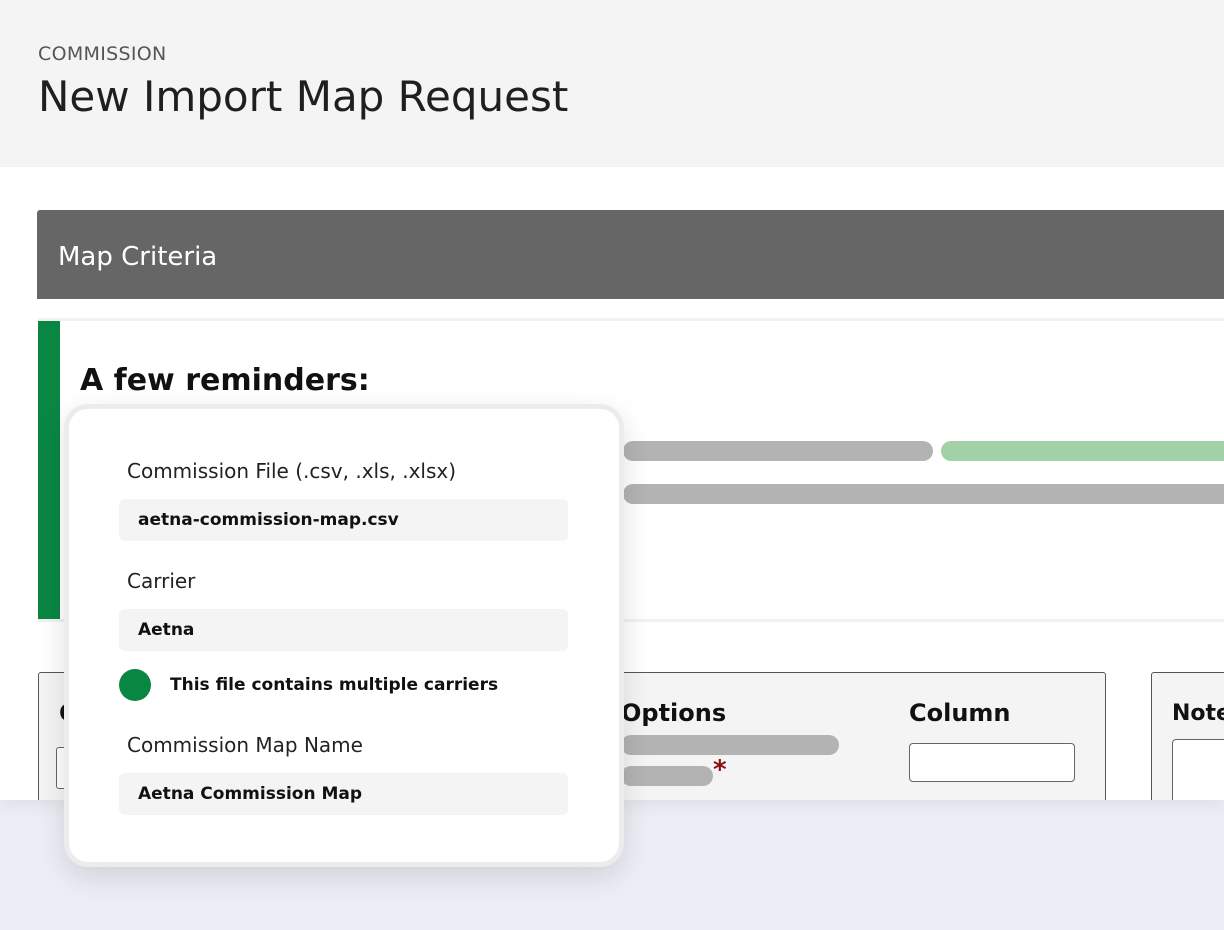 The width and height of the screenshot is (1224, 930). I want to click on column-header: Column, so click(960, 713).